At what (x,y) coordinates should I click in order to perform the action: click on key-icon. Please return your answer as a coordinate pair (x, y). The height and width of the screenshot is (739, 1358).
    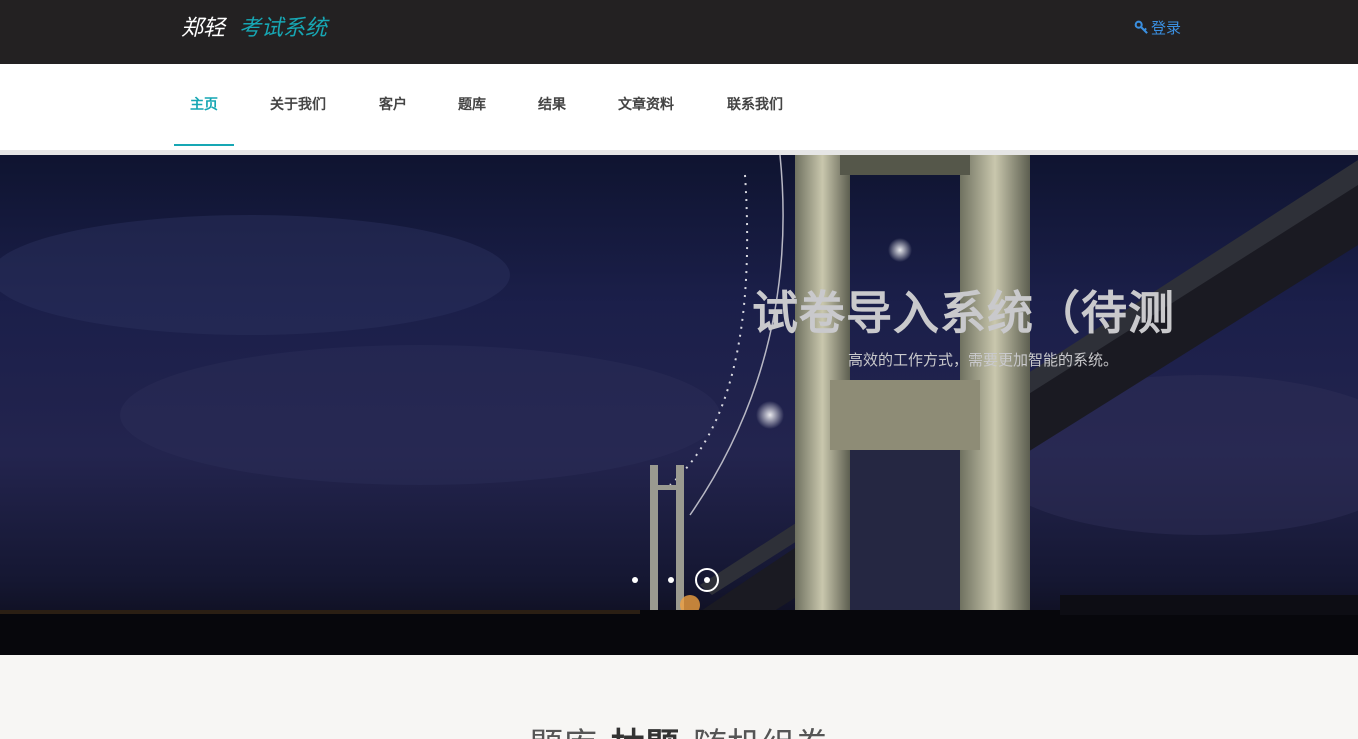
    Looking at the image, I should click on (1141, 27).